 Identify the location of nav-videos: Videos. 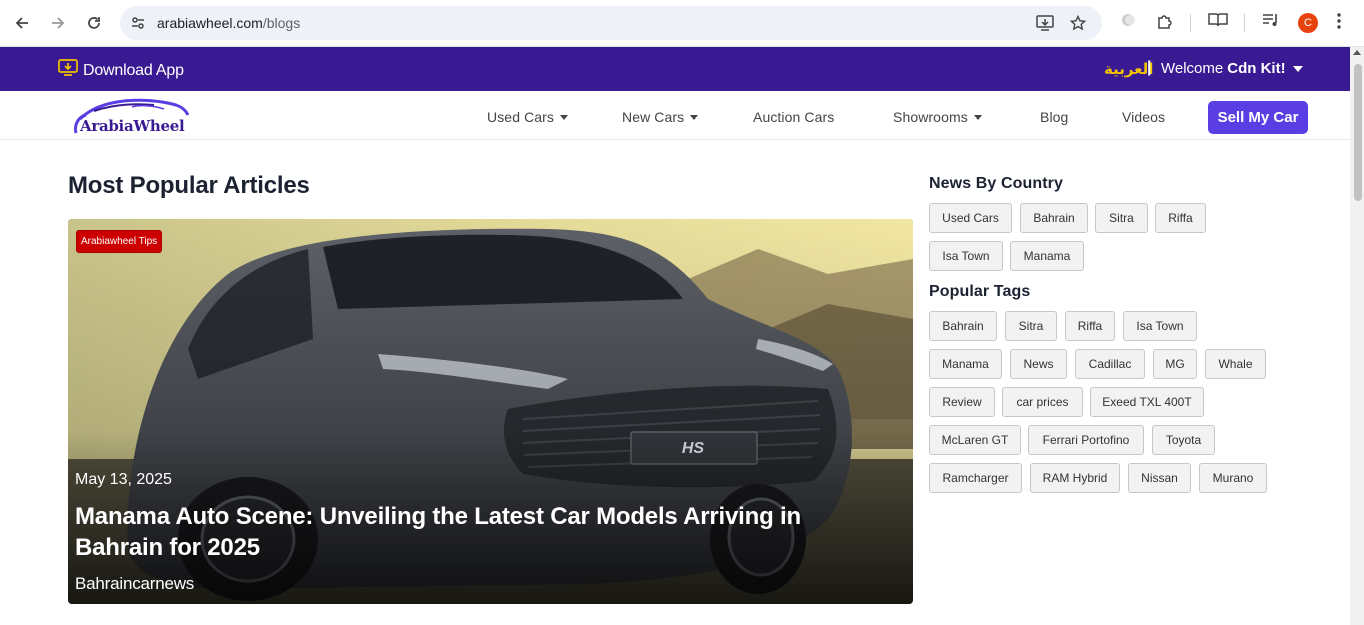
(1143, 117).